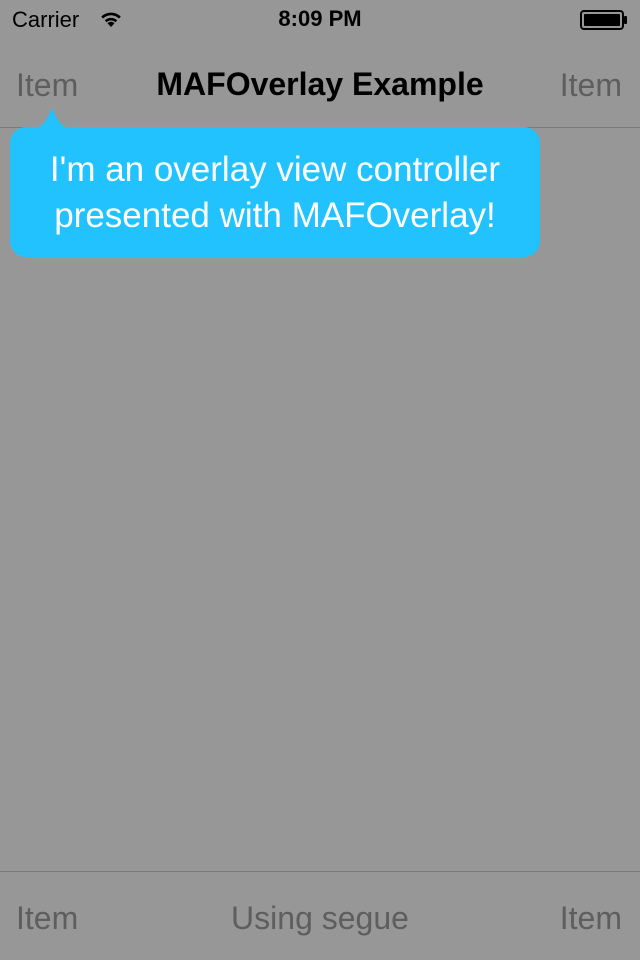  I want to click on page-title: MAFOverlay Example, so click(320, 84).